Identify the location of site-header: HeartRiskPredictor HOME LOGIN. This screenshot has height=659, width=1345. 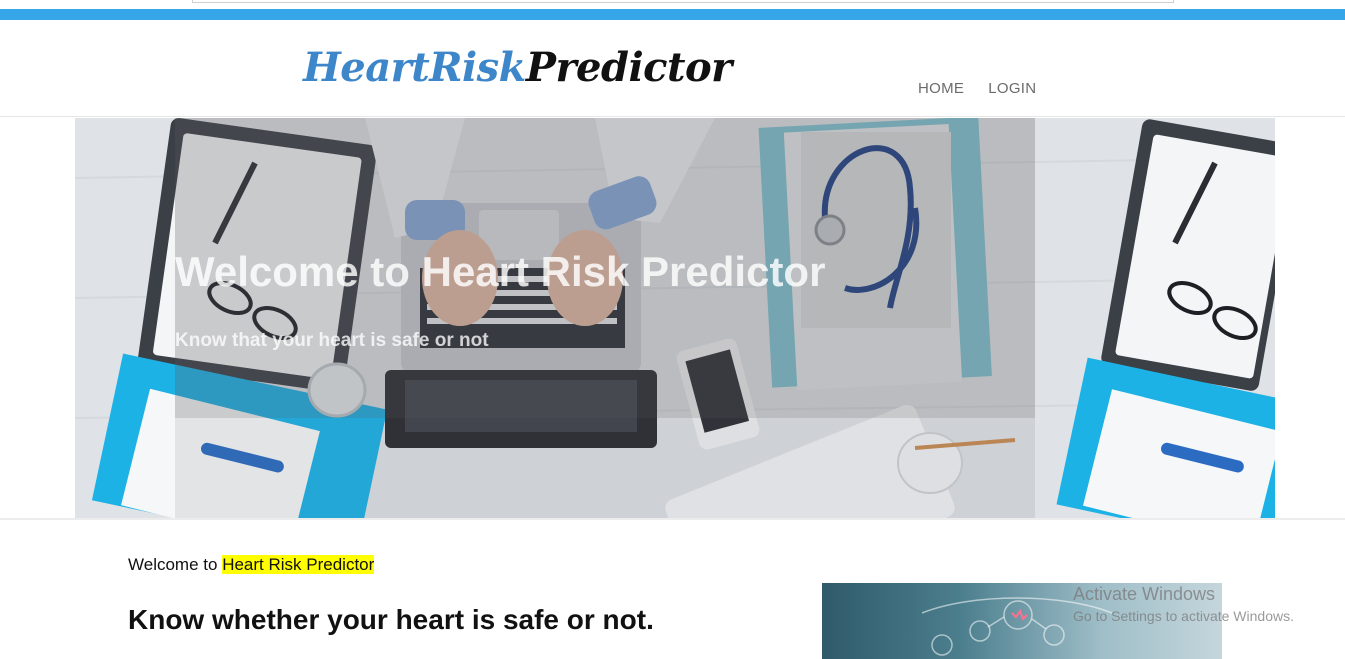
(672, 68).